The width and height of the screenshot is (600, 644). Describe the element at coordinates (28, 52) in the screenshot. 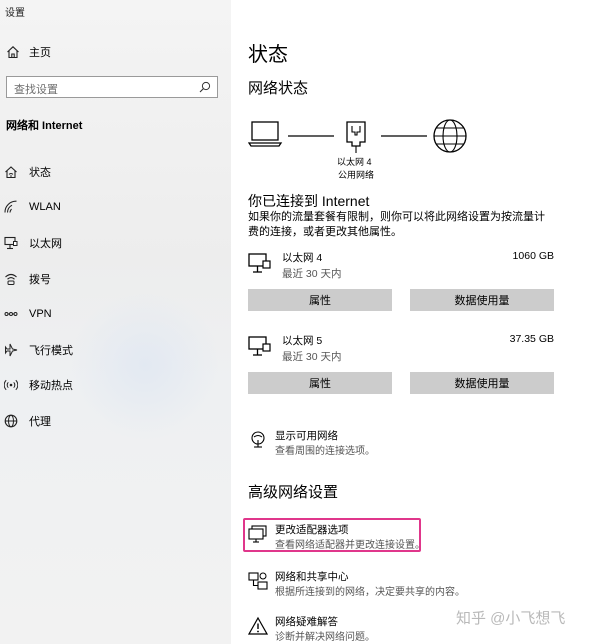

I see `home-link: 主页` at that location.